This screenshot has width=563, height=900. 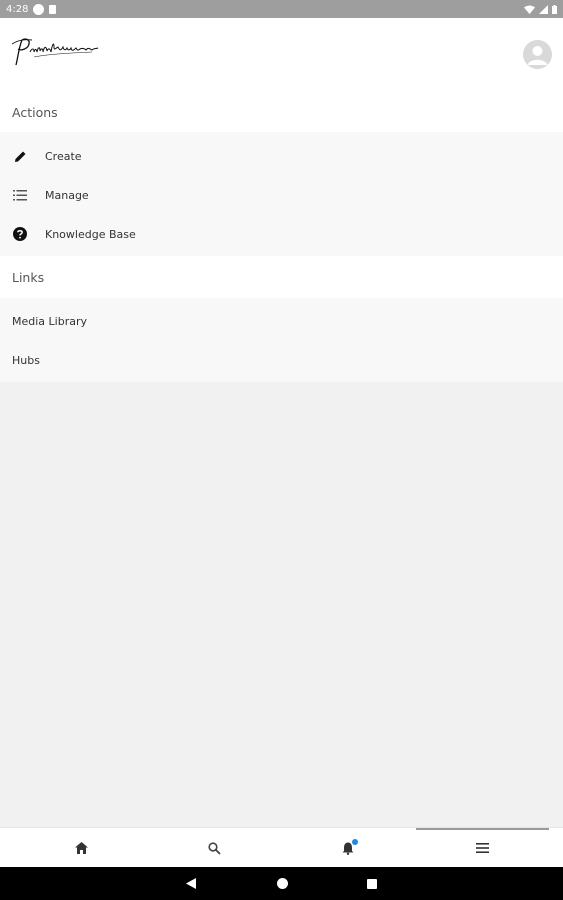 What do you see at coordinates (355, 842) in the screenshot?
I see `notification-badge` at bounding box center [355, 842].